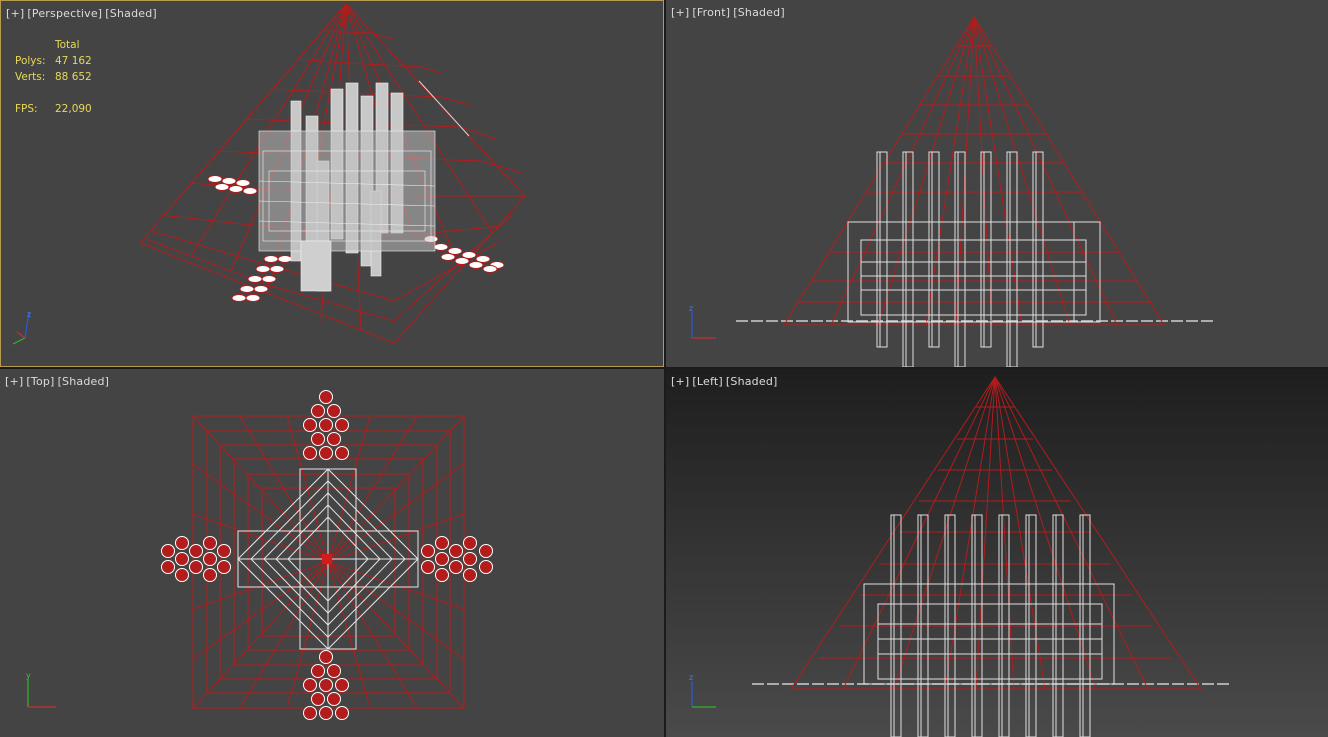 Image resolution: width=1328 pixels, height=737 pixels. Describe the element at coordinates (332, 173) in the screenshot. I see `perspective-scene` at that location.